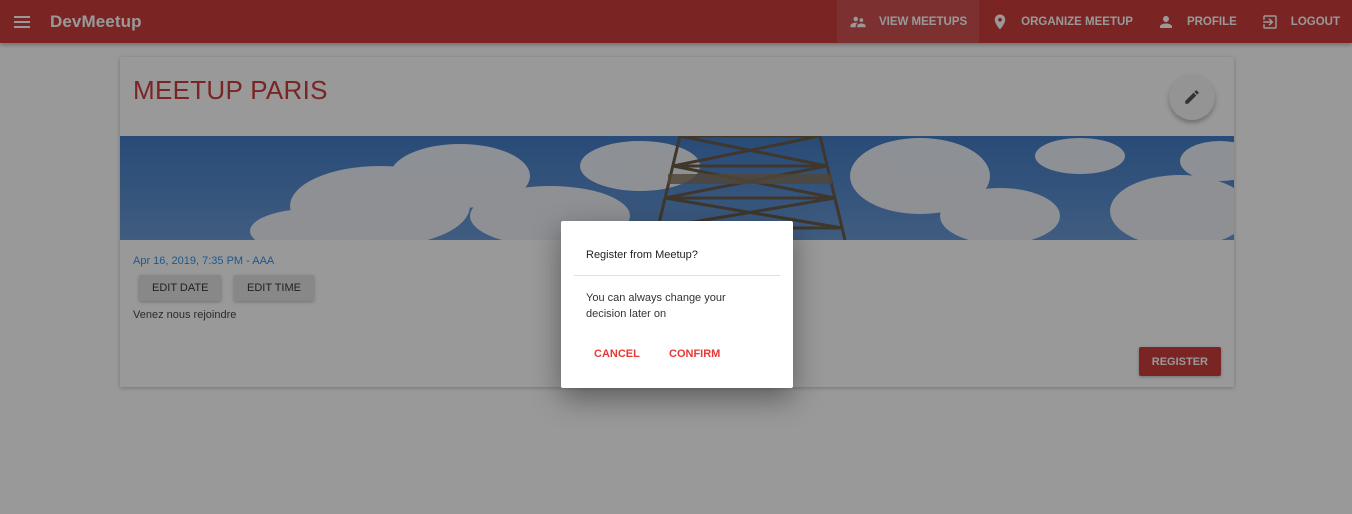 The width and height of the screenshot is (1352, 514). Describe the element at coordinates (694, 354) in the screenshot. I see `confirm-button: CONFIRM` at that location.